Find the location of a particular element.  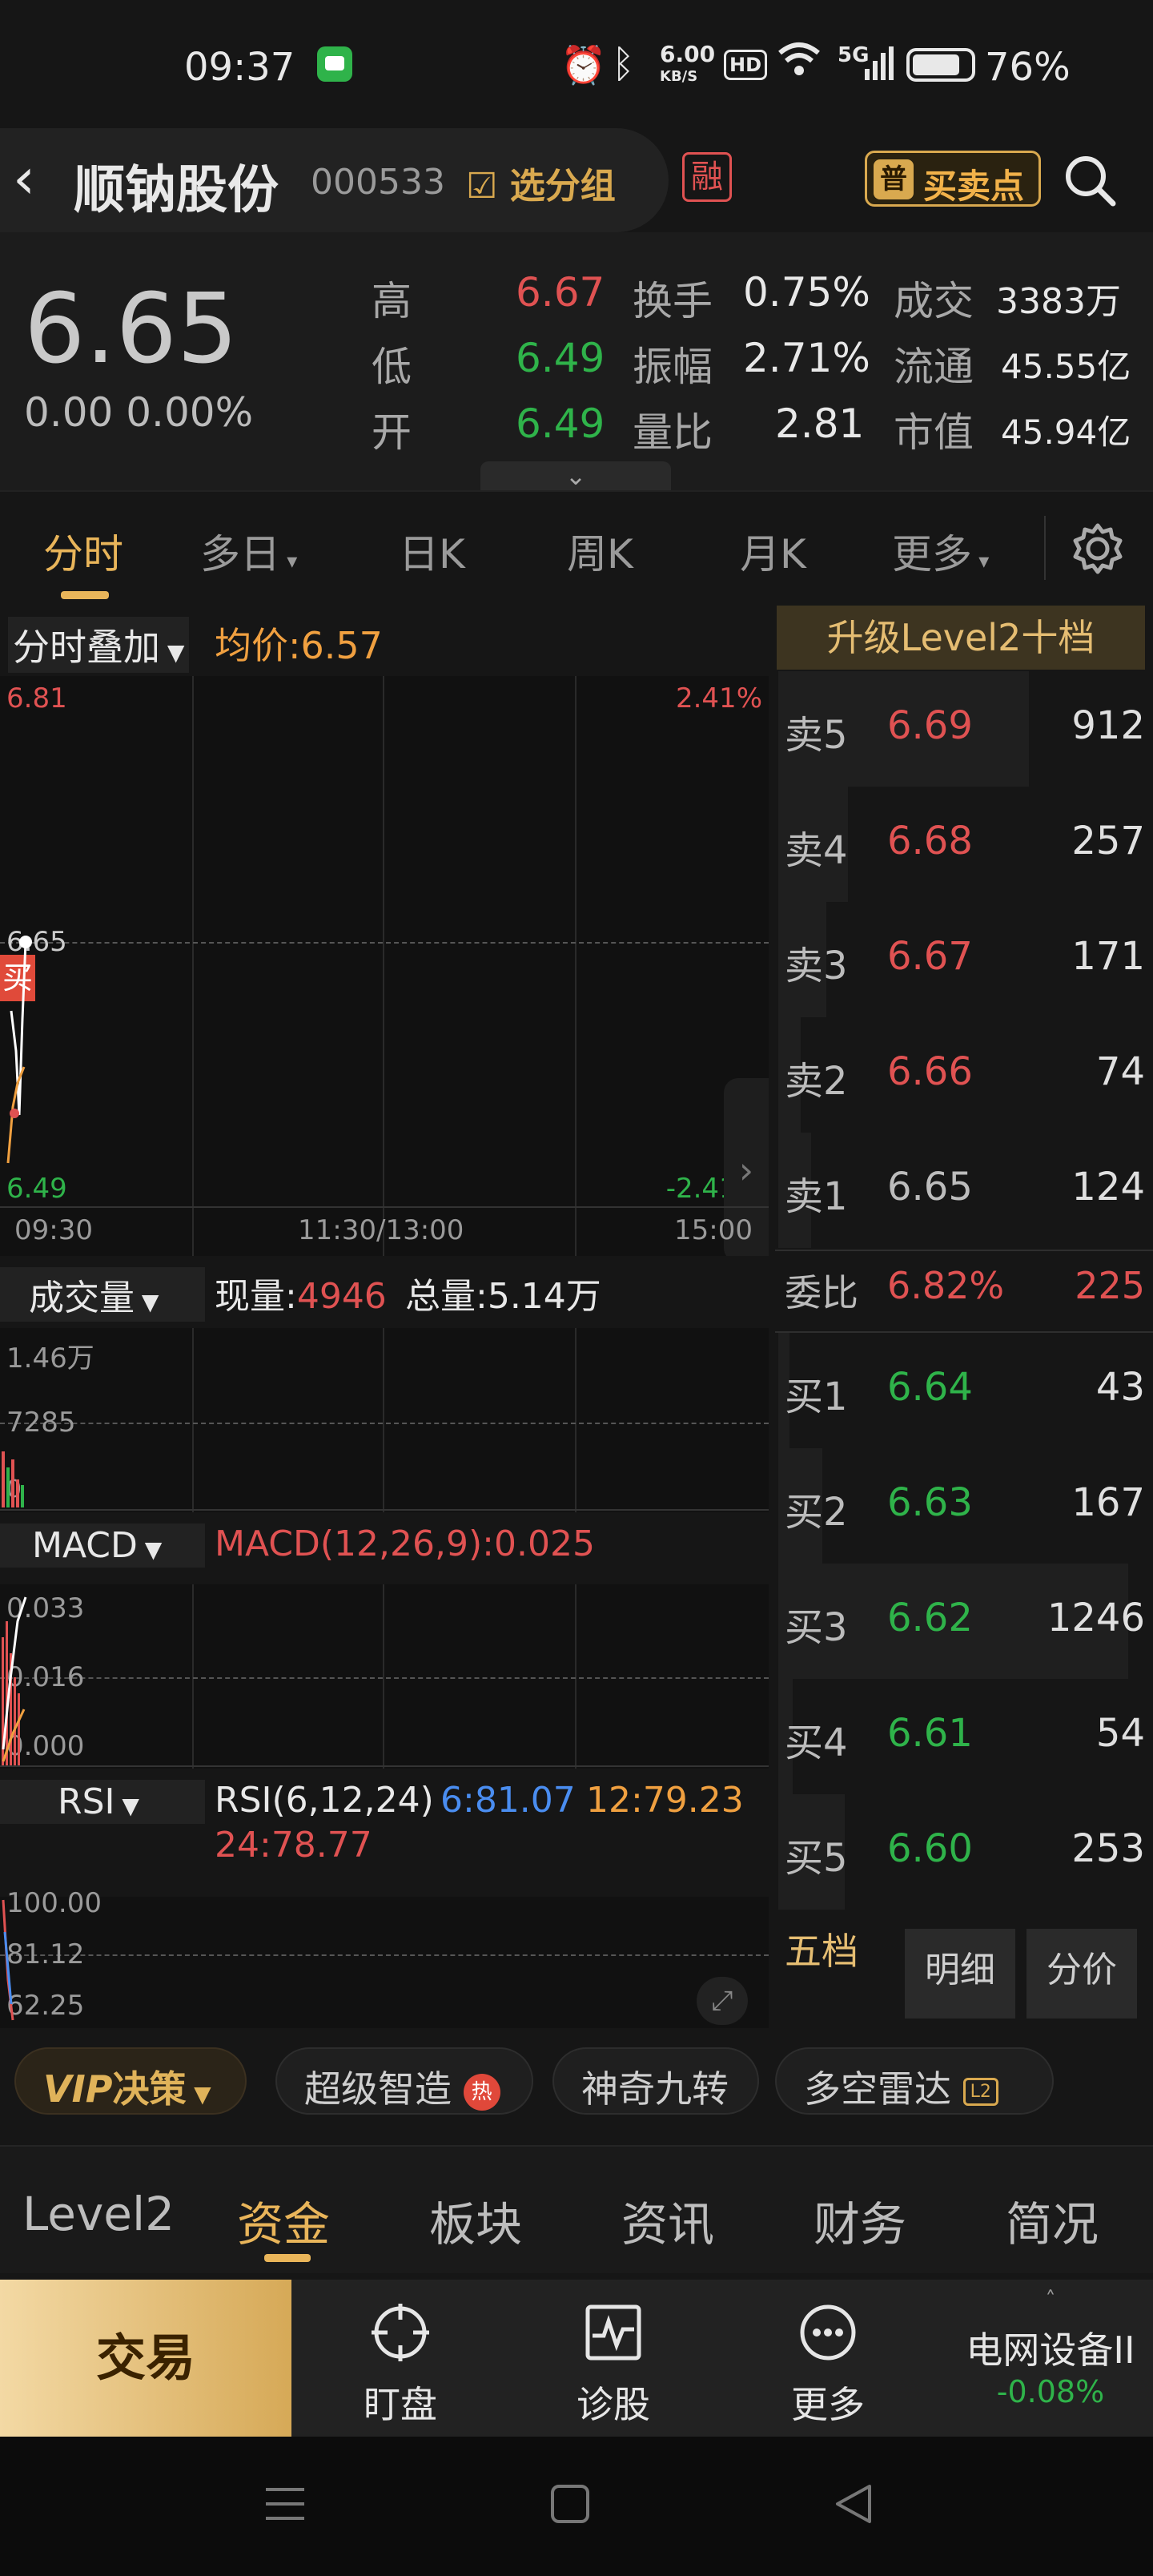

feature-chips: VIP决策 ▼ 超级智造 热 神奇九转 多空雷达 L2 is located at coordinates (576, 2086).